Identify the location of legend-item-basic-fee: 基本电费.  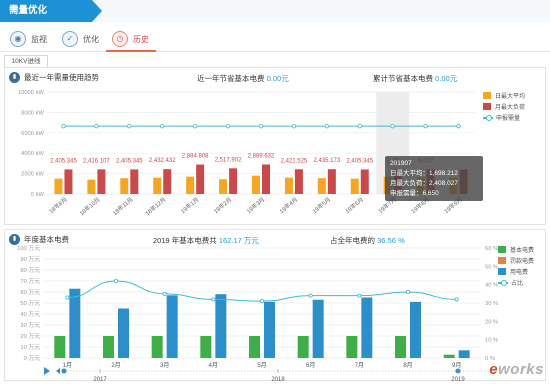
(516, 249).